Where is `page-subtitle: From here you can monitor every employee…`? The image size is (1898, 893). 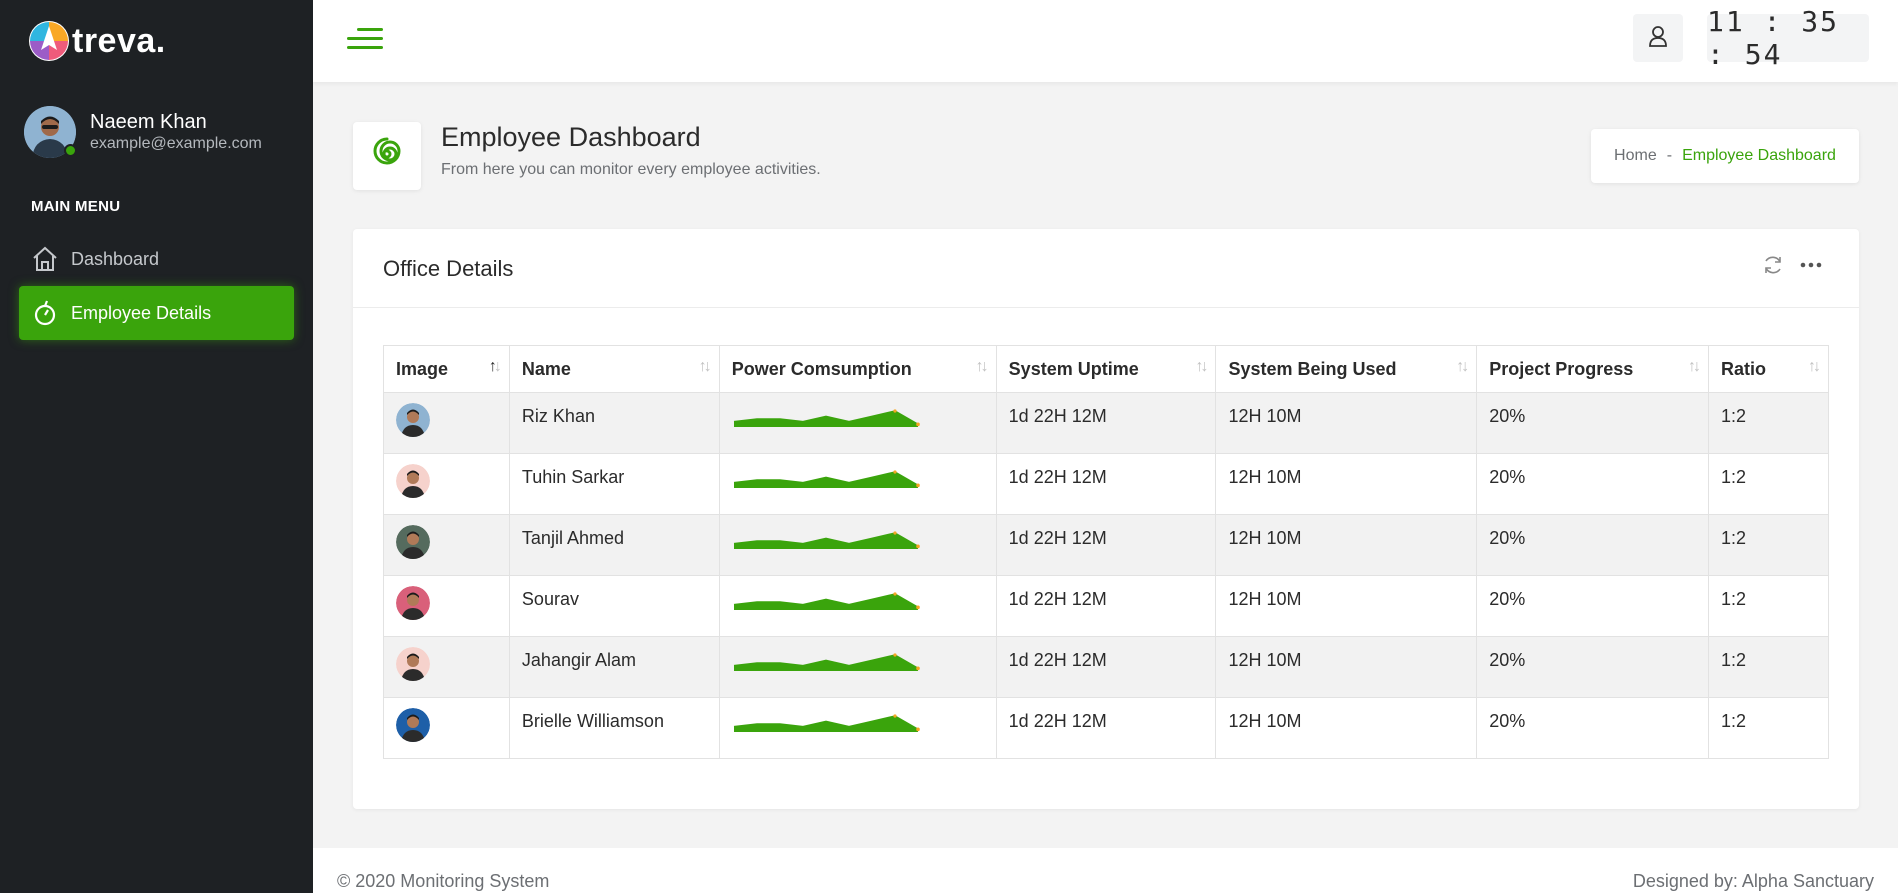 page-subtitle: From here you can monitor every employee… is located at coordinates (631, 169).